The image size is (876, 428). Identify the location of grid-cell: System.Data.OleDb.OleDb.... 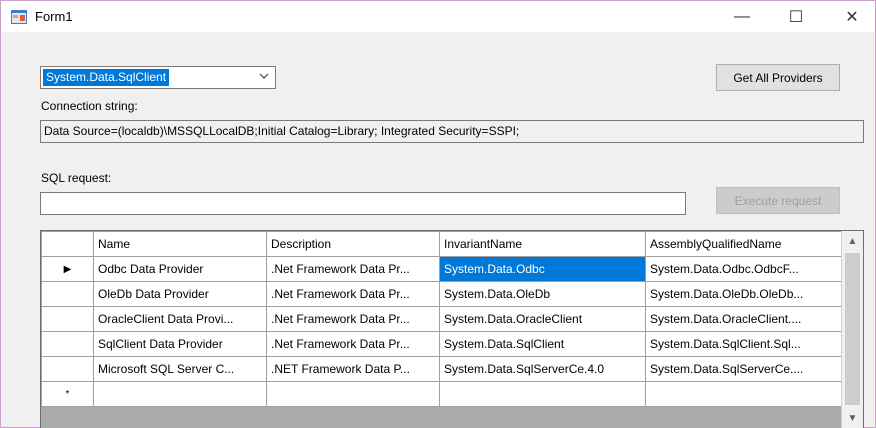
(743, 294).